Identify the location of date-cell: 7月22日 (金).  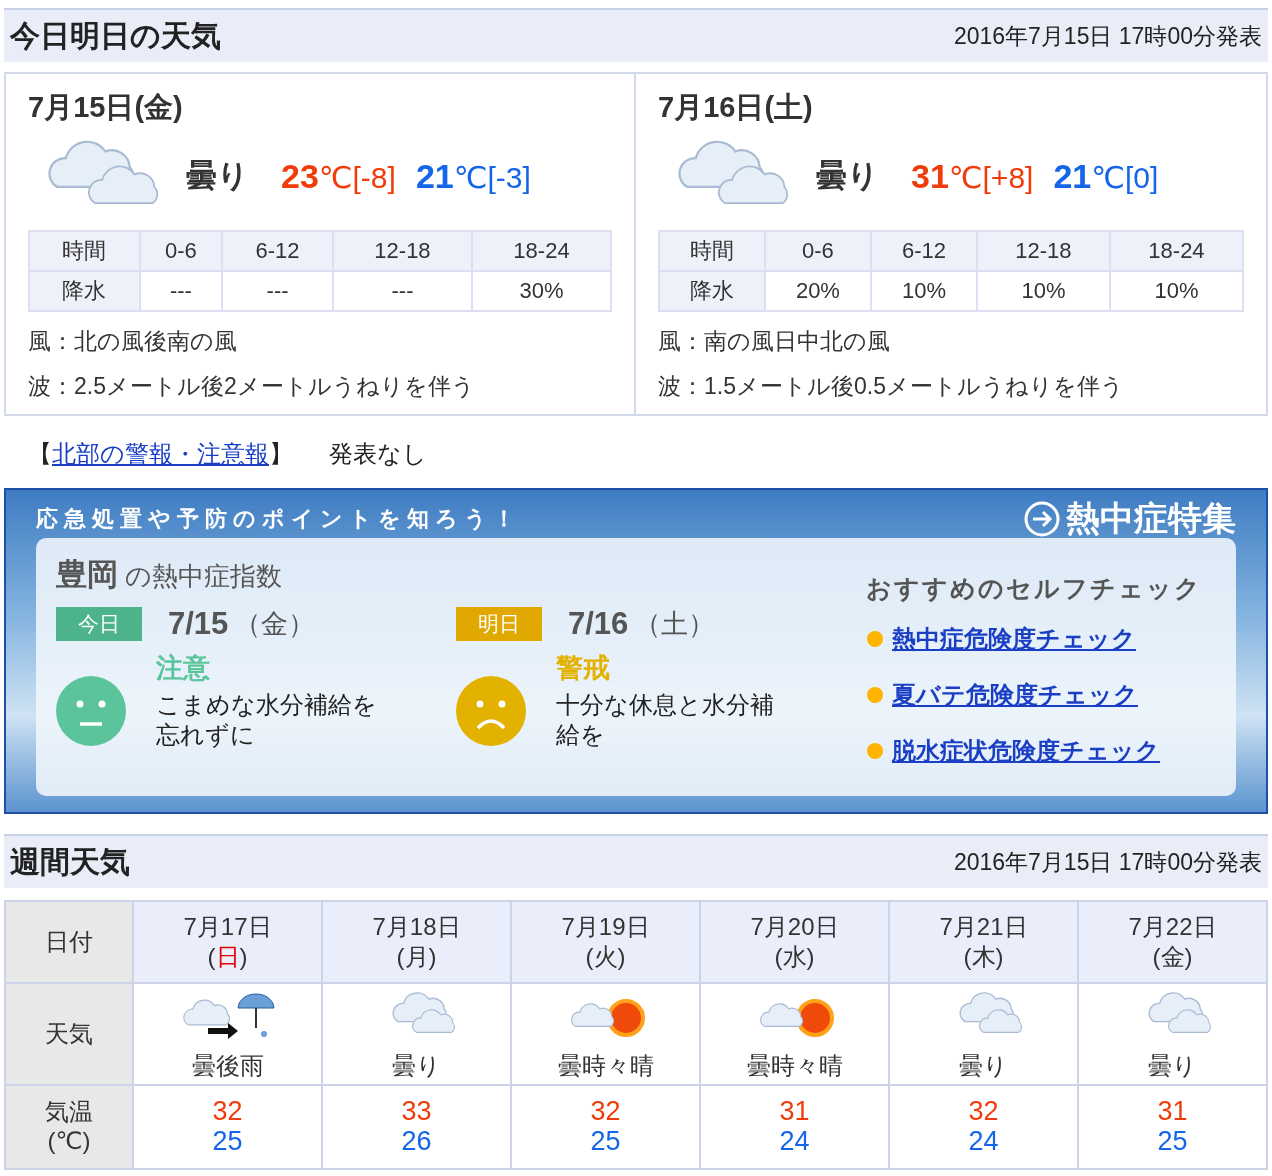
(1172, 942).